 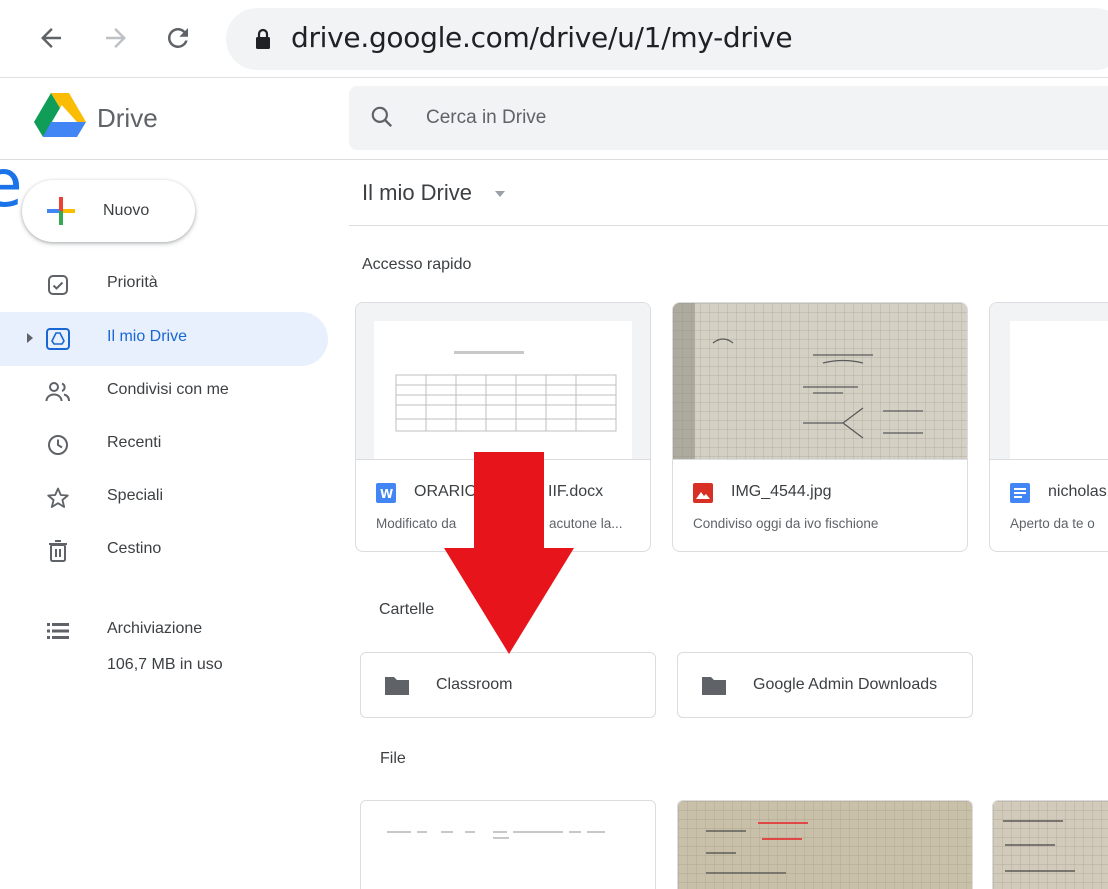 What do you see at coordinates (58, 339) in the screenshot?
I see `my-drive-icon` at bounding box center [58, 339].